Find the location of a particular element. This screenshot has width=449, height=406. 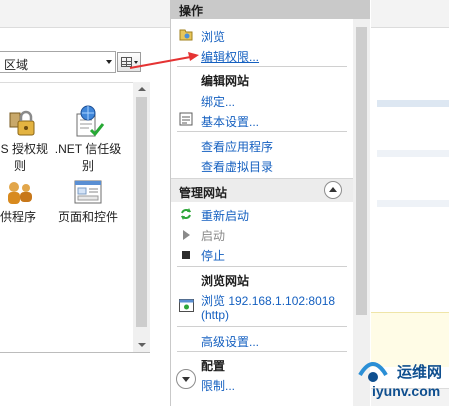

scroll-up-icon is located at coordinates (142, 89).